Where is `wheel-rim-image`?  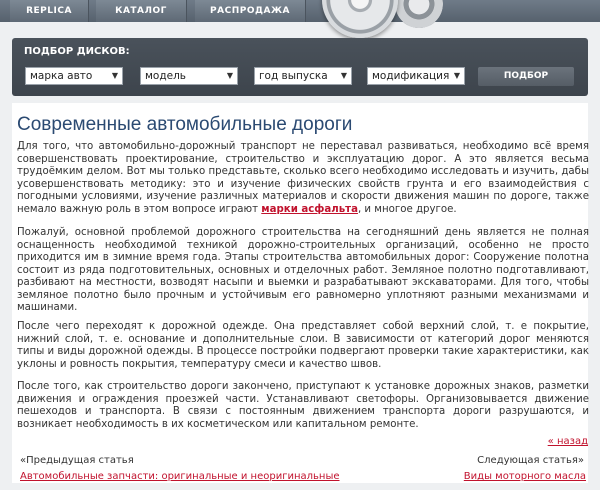
wheel-rim-image is located at coordinates (360, 19).